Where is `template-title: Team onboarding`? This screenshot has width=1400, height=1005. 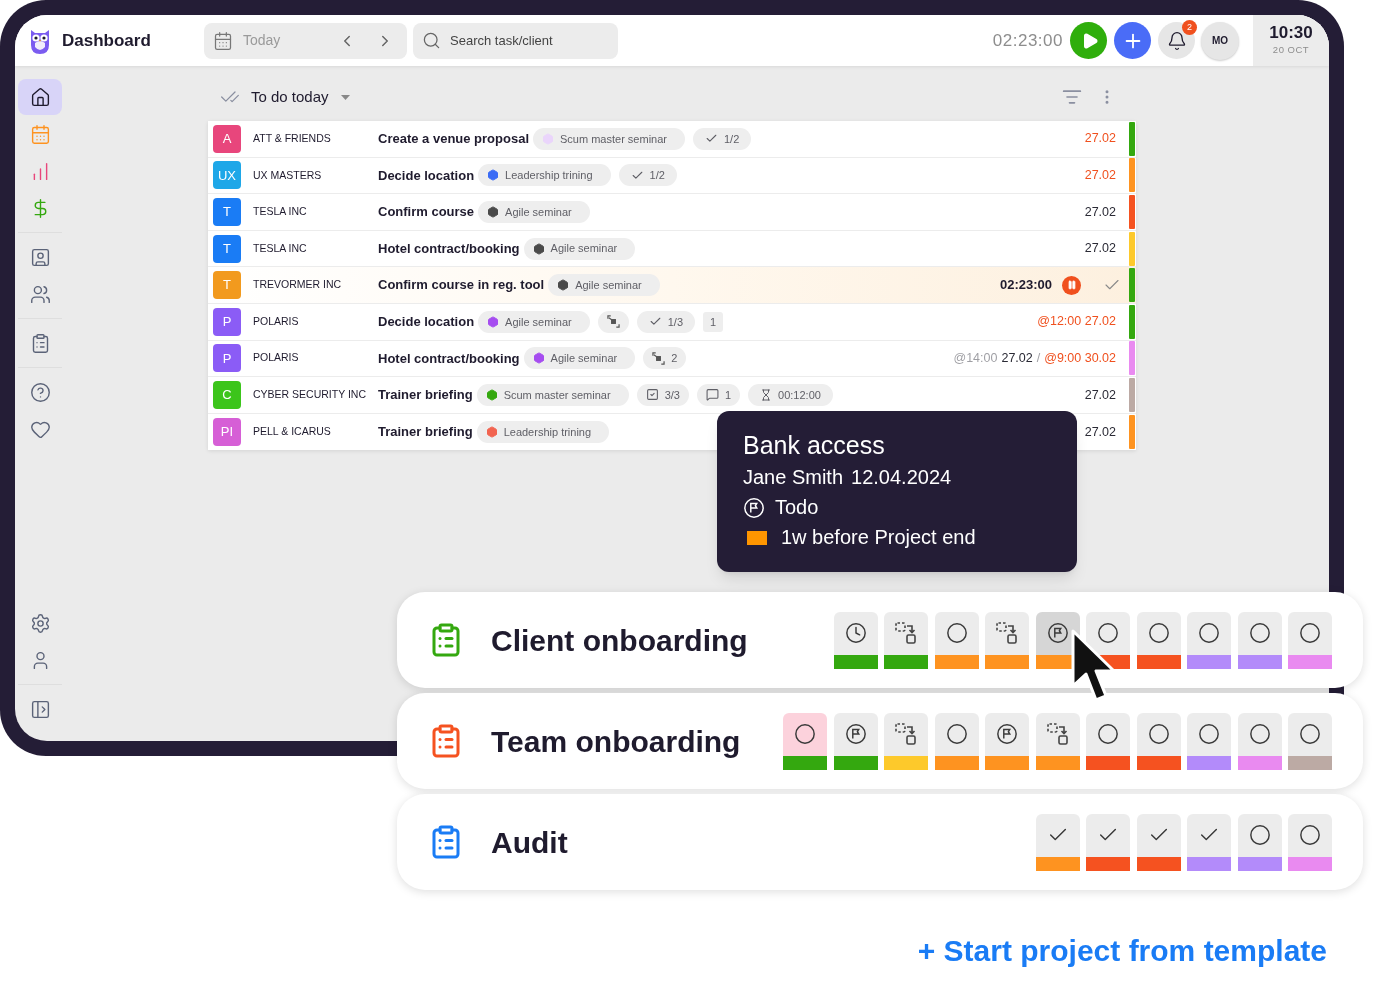
template-title: Team onboarding is located at coordinates (616, 741).